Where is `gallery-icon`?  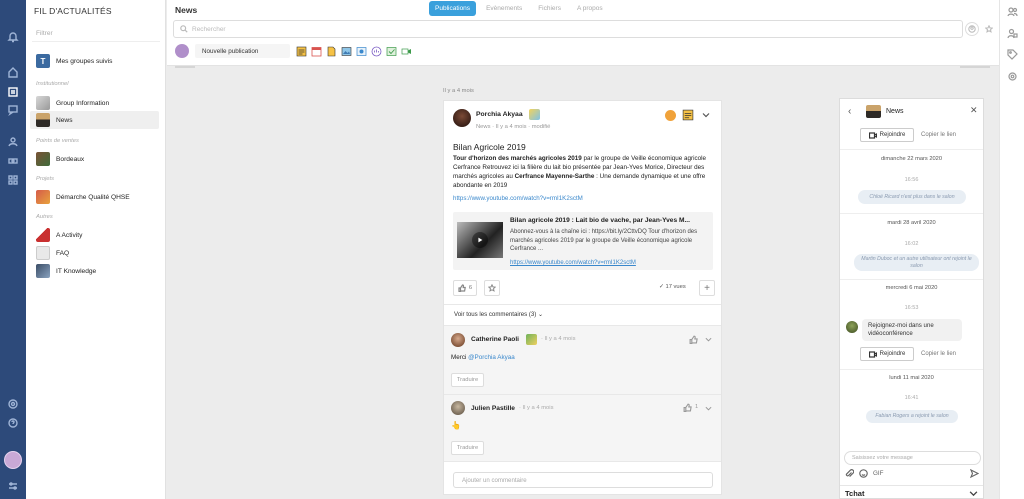 gallery-icon is located at coordinates (361, 51).